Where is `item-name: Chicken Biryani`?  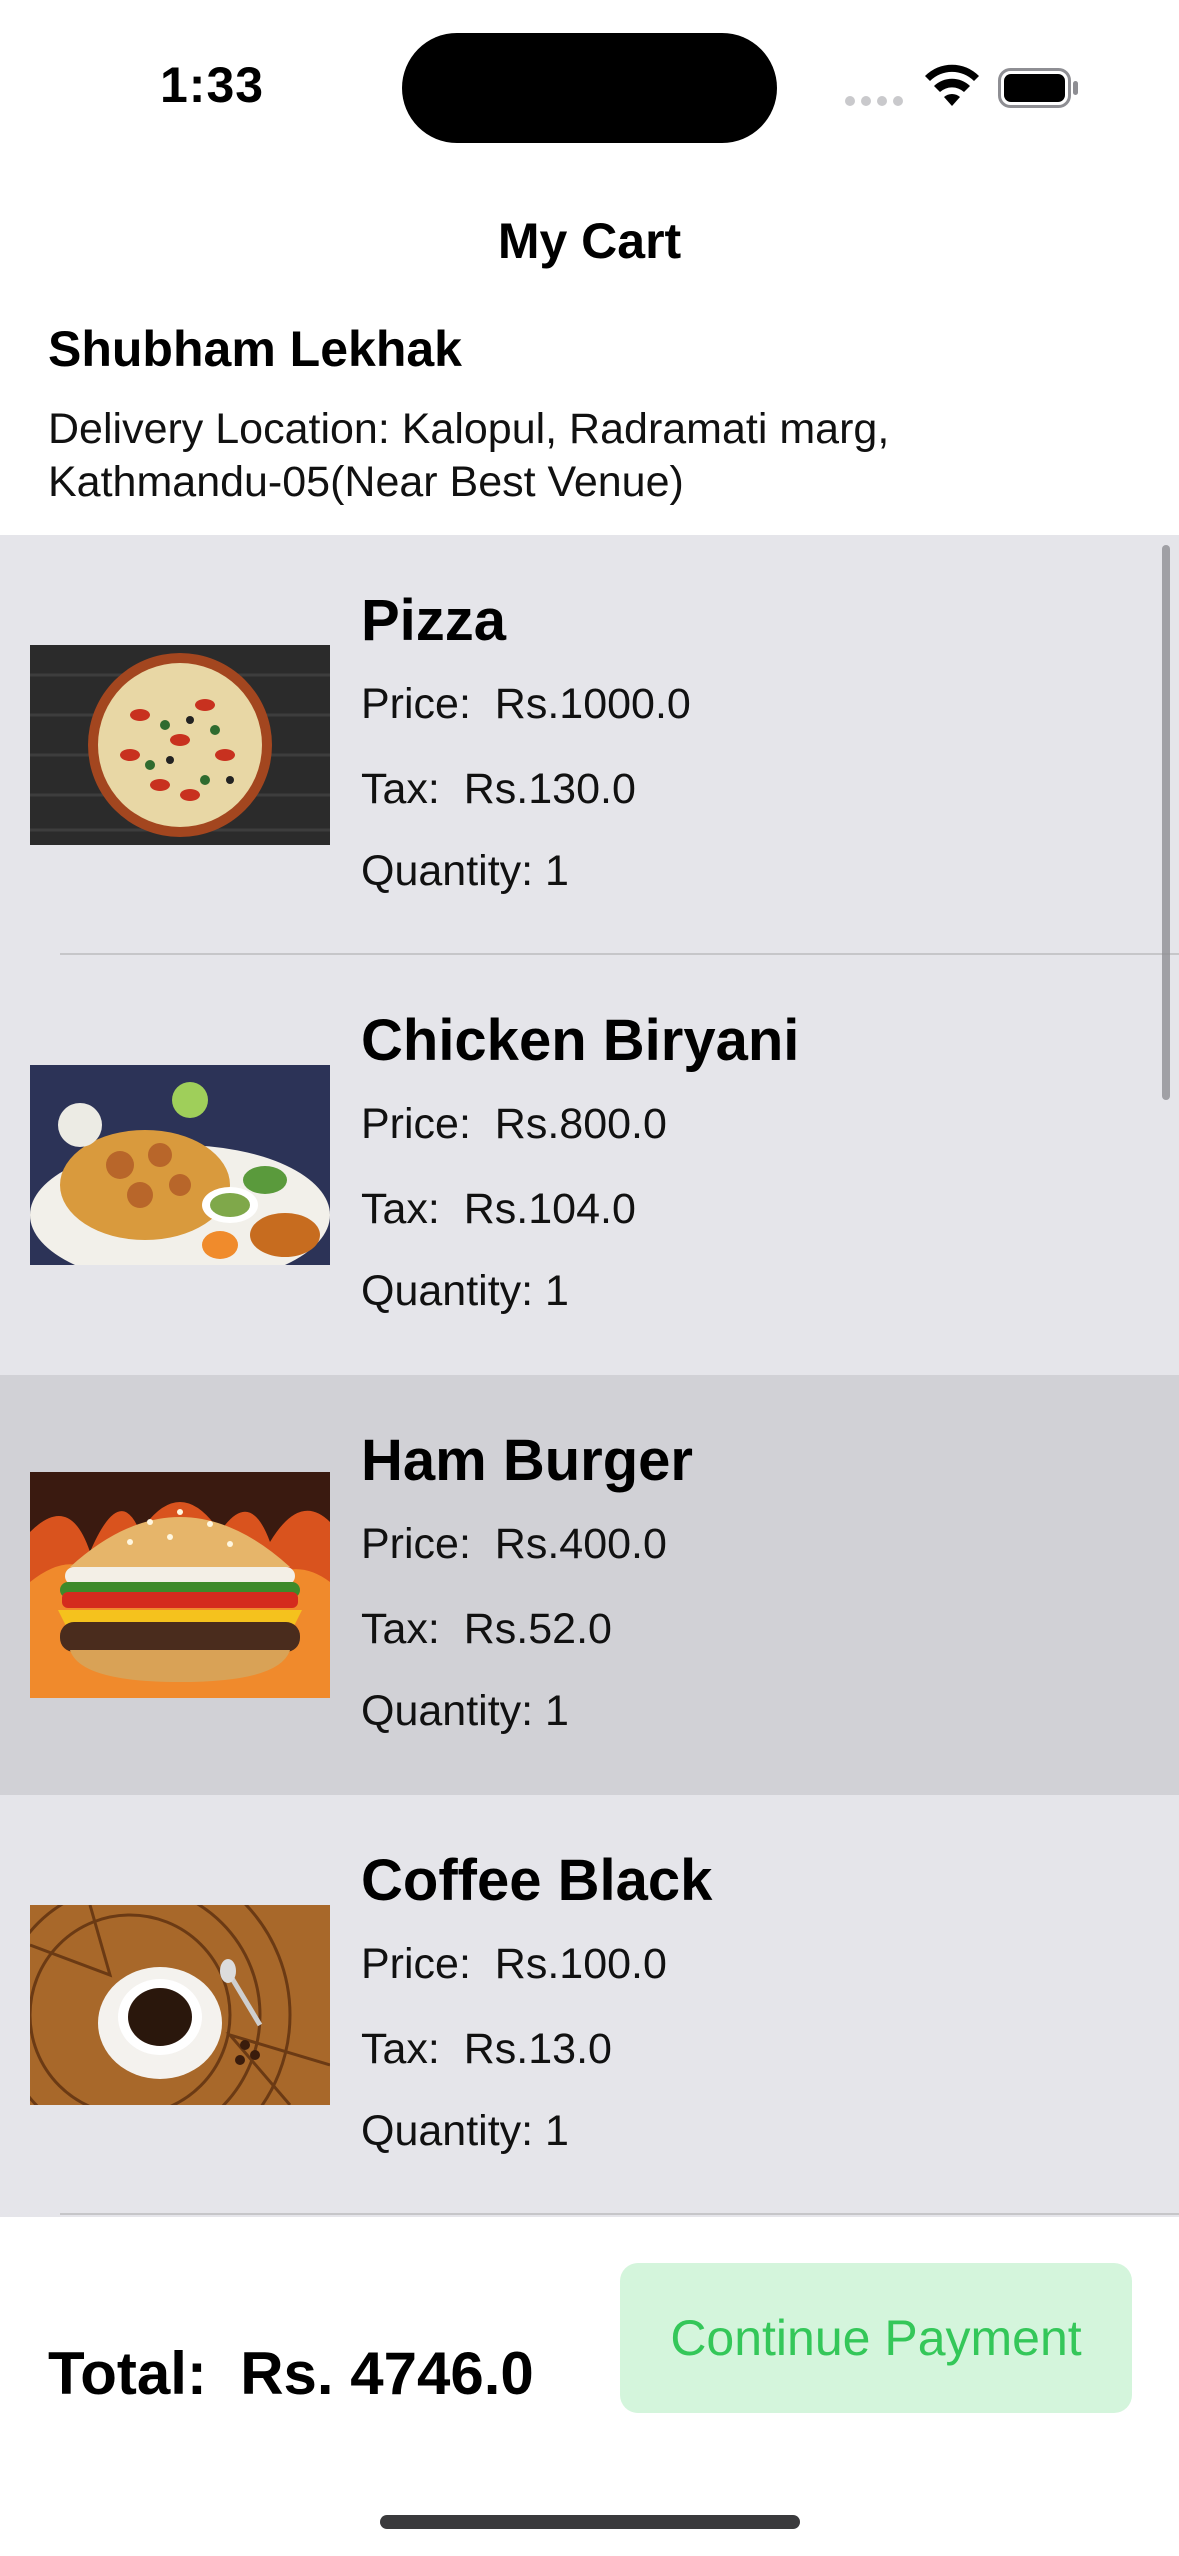 item-name: Chicken Biryani is located at coordinates (580, 1040).